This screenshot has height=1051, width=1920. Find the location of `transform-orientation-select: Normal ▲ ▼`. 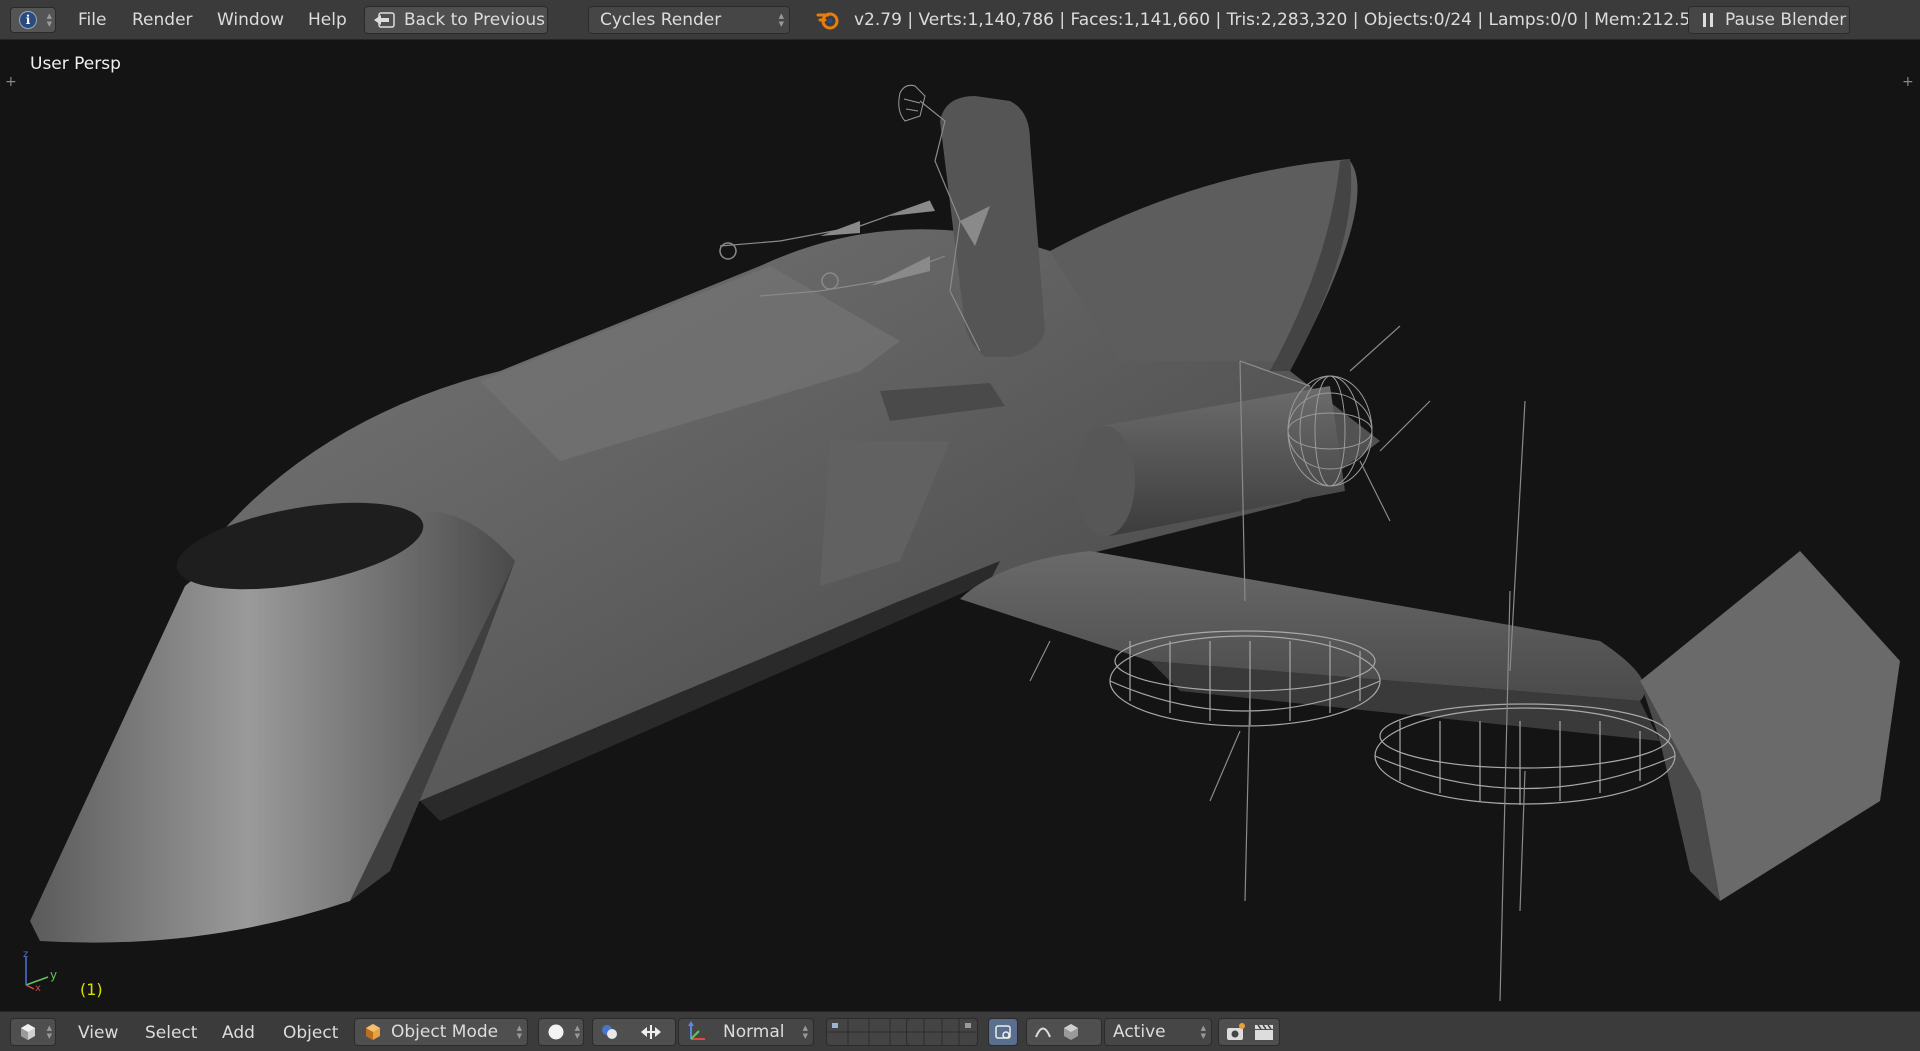

transform-orientation-select: Normal ▲ ▼ is located at coordinates (746, 1032).